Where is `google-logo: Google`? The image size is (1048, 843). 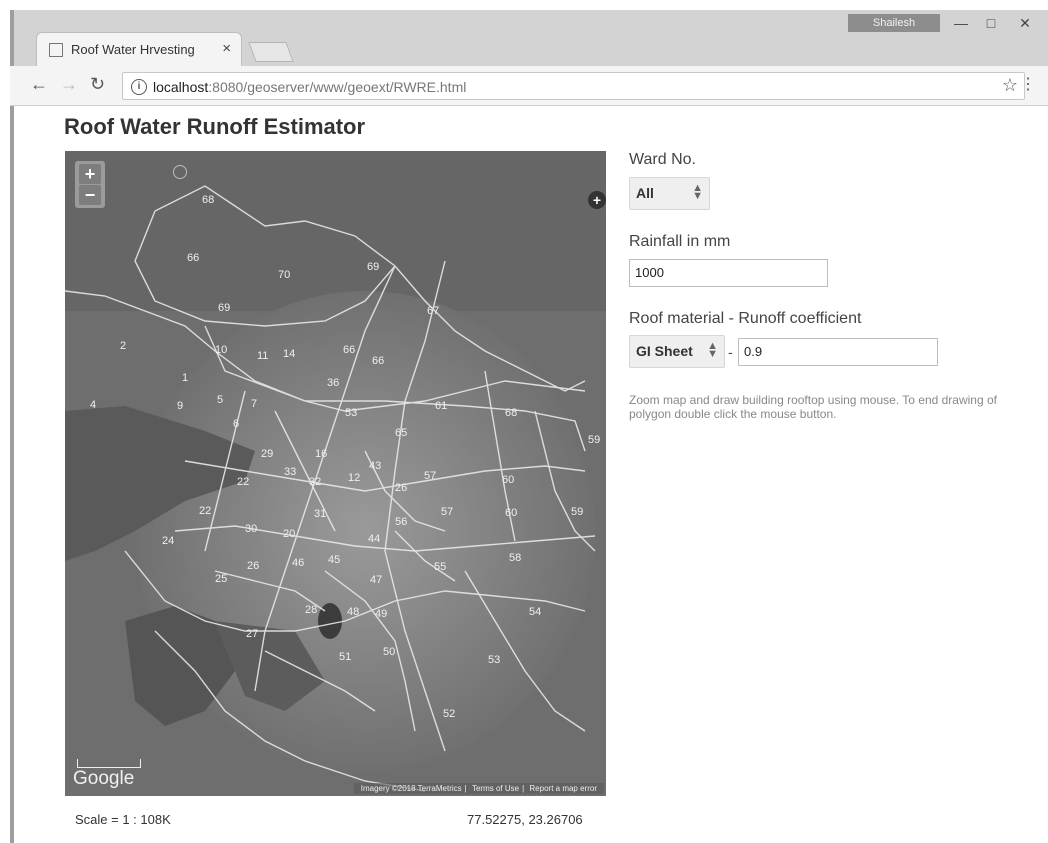
google-logo: Google is located at coordinates (104, 778).